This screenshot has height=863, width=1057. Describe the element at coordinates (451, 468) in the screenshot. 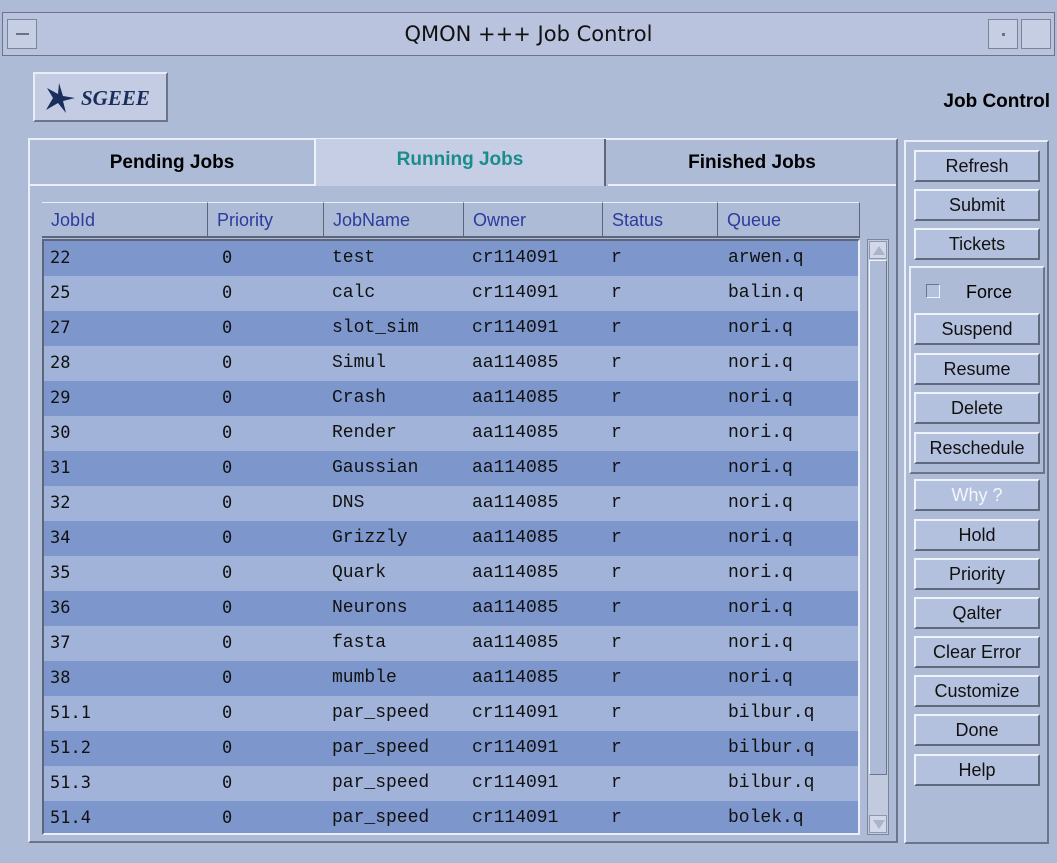

I see `table-row: 31 0 Gaussian aa114085 r nori.q` at that location.